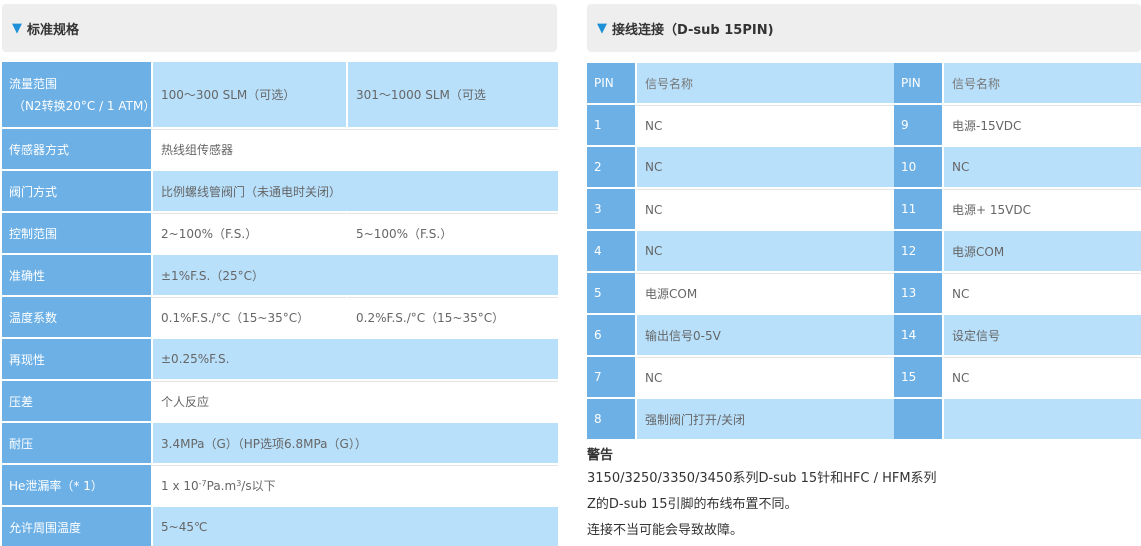 The height and width of the screenshot is (546, 1141). Describe the element at coordinates (76, 485) in the screenshot. I see `spec-label: He泄漏率（* 1）` at that location.